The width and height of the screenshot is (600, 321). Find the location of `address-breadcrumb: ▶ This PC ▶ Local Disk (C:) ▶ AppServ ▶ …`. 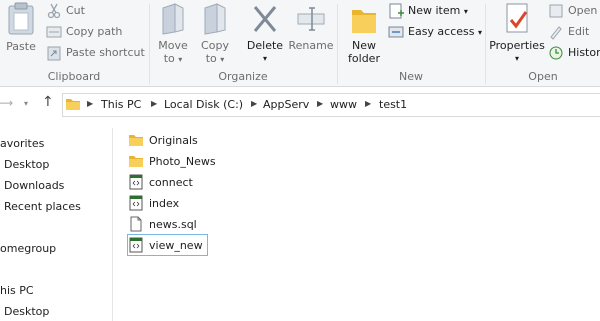

address-breadcrumb: ▶ This PC ▶ Local Disk (C:) ▶ AppServ ▶ … is located at coordinates (331, 105).